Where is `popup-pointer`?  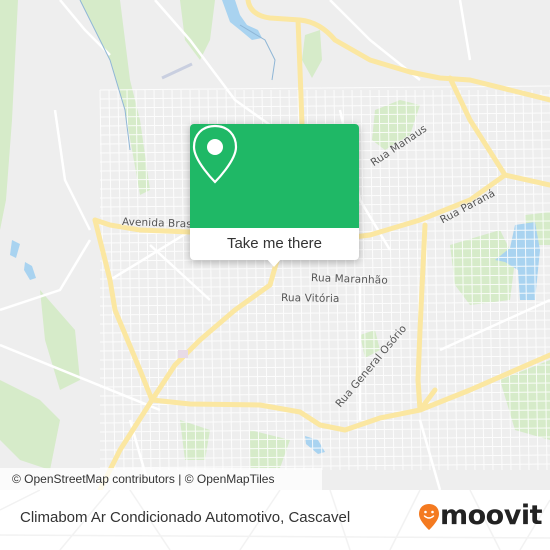 popup-pointer is located at coordinates (274, 262).